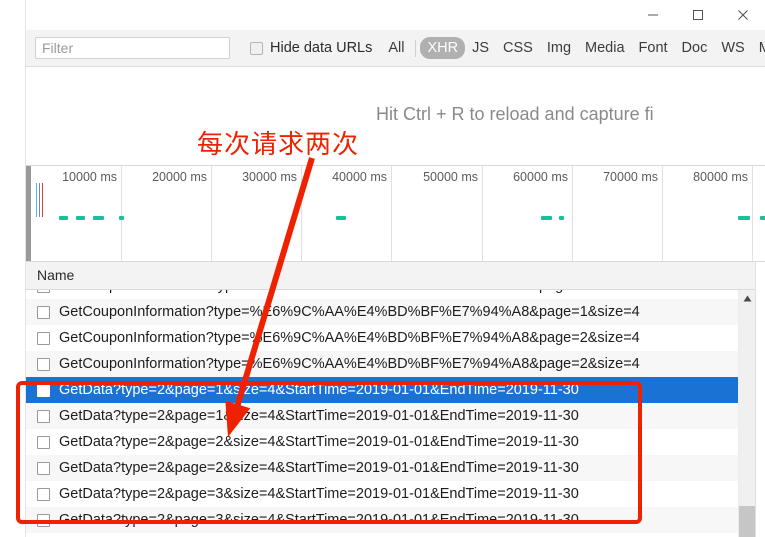 The image size is (765, 537). I want to click on column-header-name: Name, so click(55, 275).